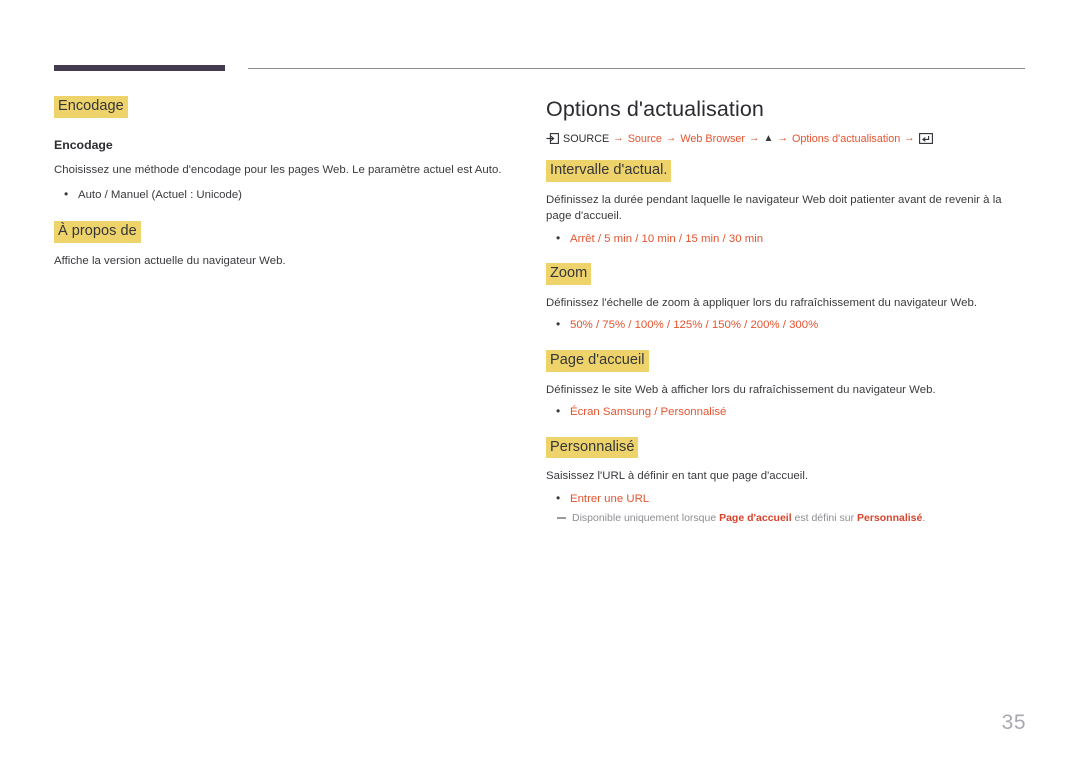 Image resolution: width=1080 pixels, height=763 pixels. What do you see at coordinates (552, 139) in the screenshot?
I see `source-input-icon` at bounding box center [552, 139].